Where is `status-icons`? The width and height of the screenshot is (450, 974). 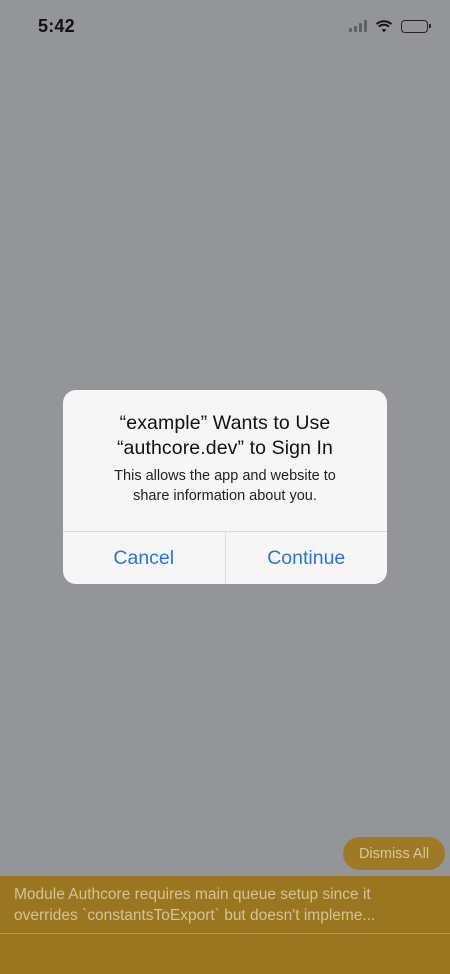 status-icons is located at coordinates (390, 26).